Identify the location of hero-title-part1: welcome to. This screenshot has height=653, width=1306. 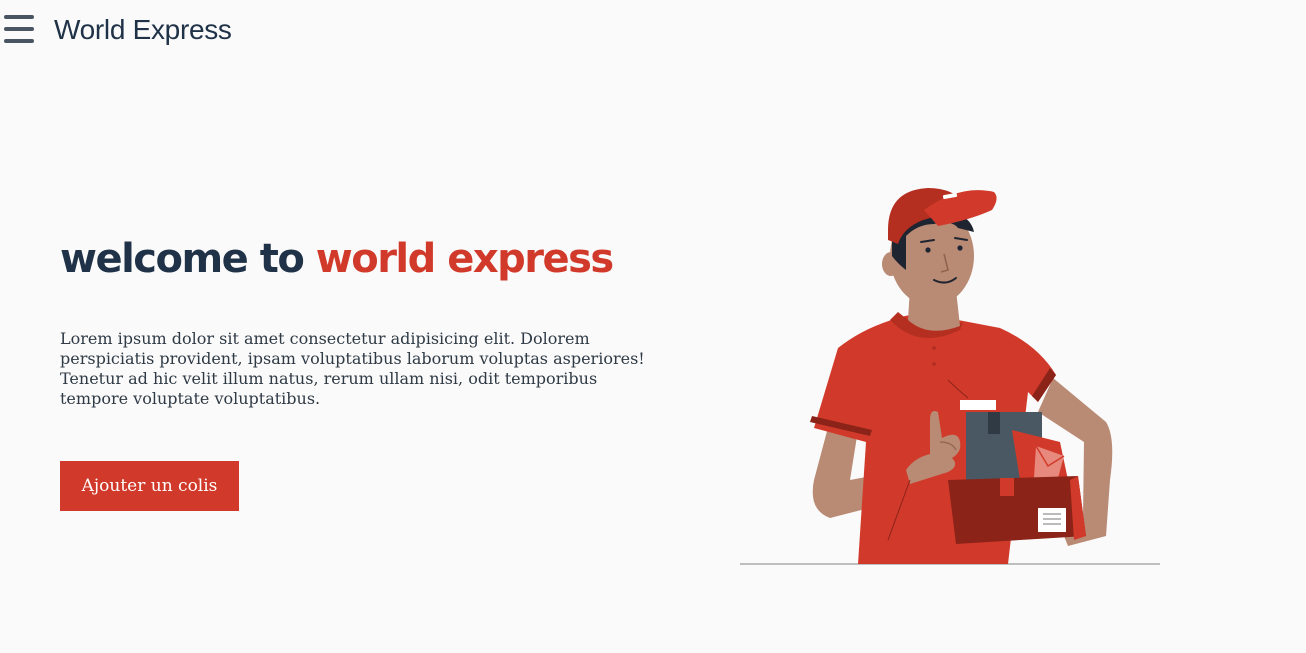
(182, 259).